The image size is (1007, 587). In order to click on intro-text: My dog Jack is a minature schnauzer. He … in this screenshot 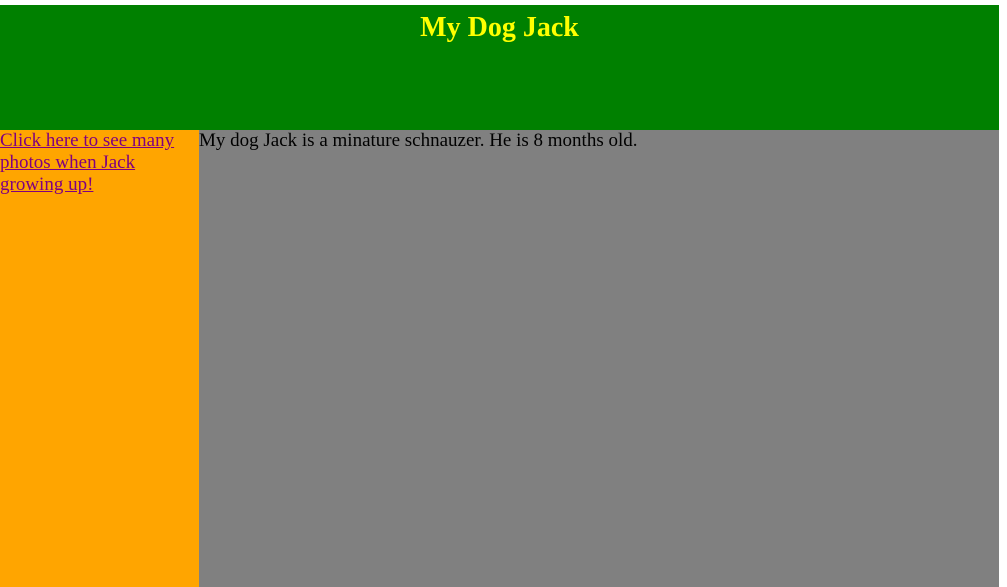, I will do `click(418, 140)`.